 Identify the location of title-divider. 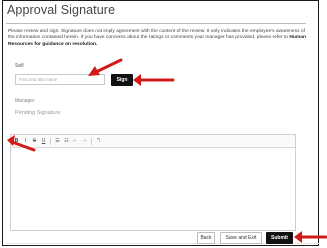
(156, 23).